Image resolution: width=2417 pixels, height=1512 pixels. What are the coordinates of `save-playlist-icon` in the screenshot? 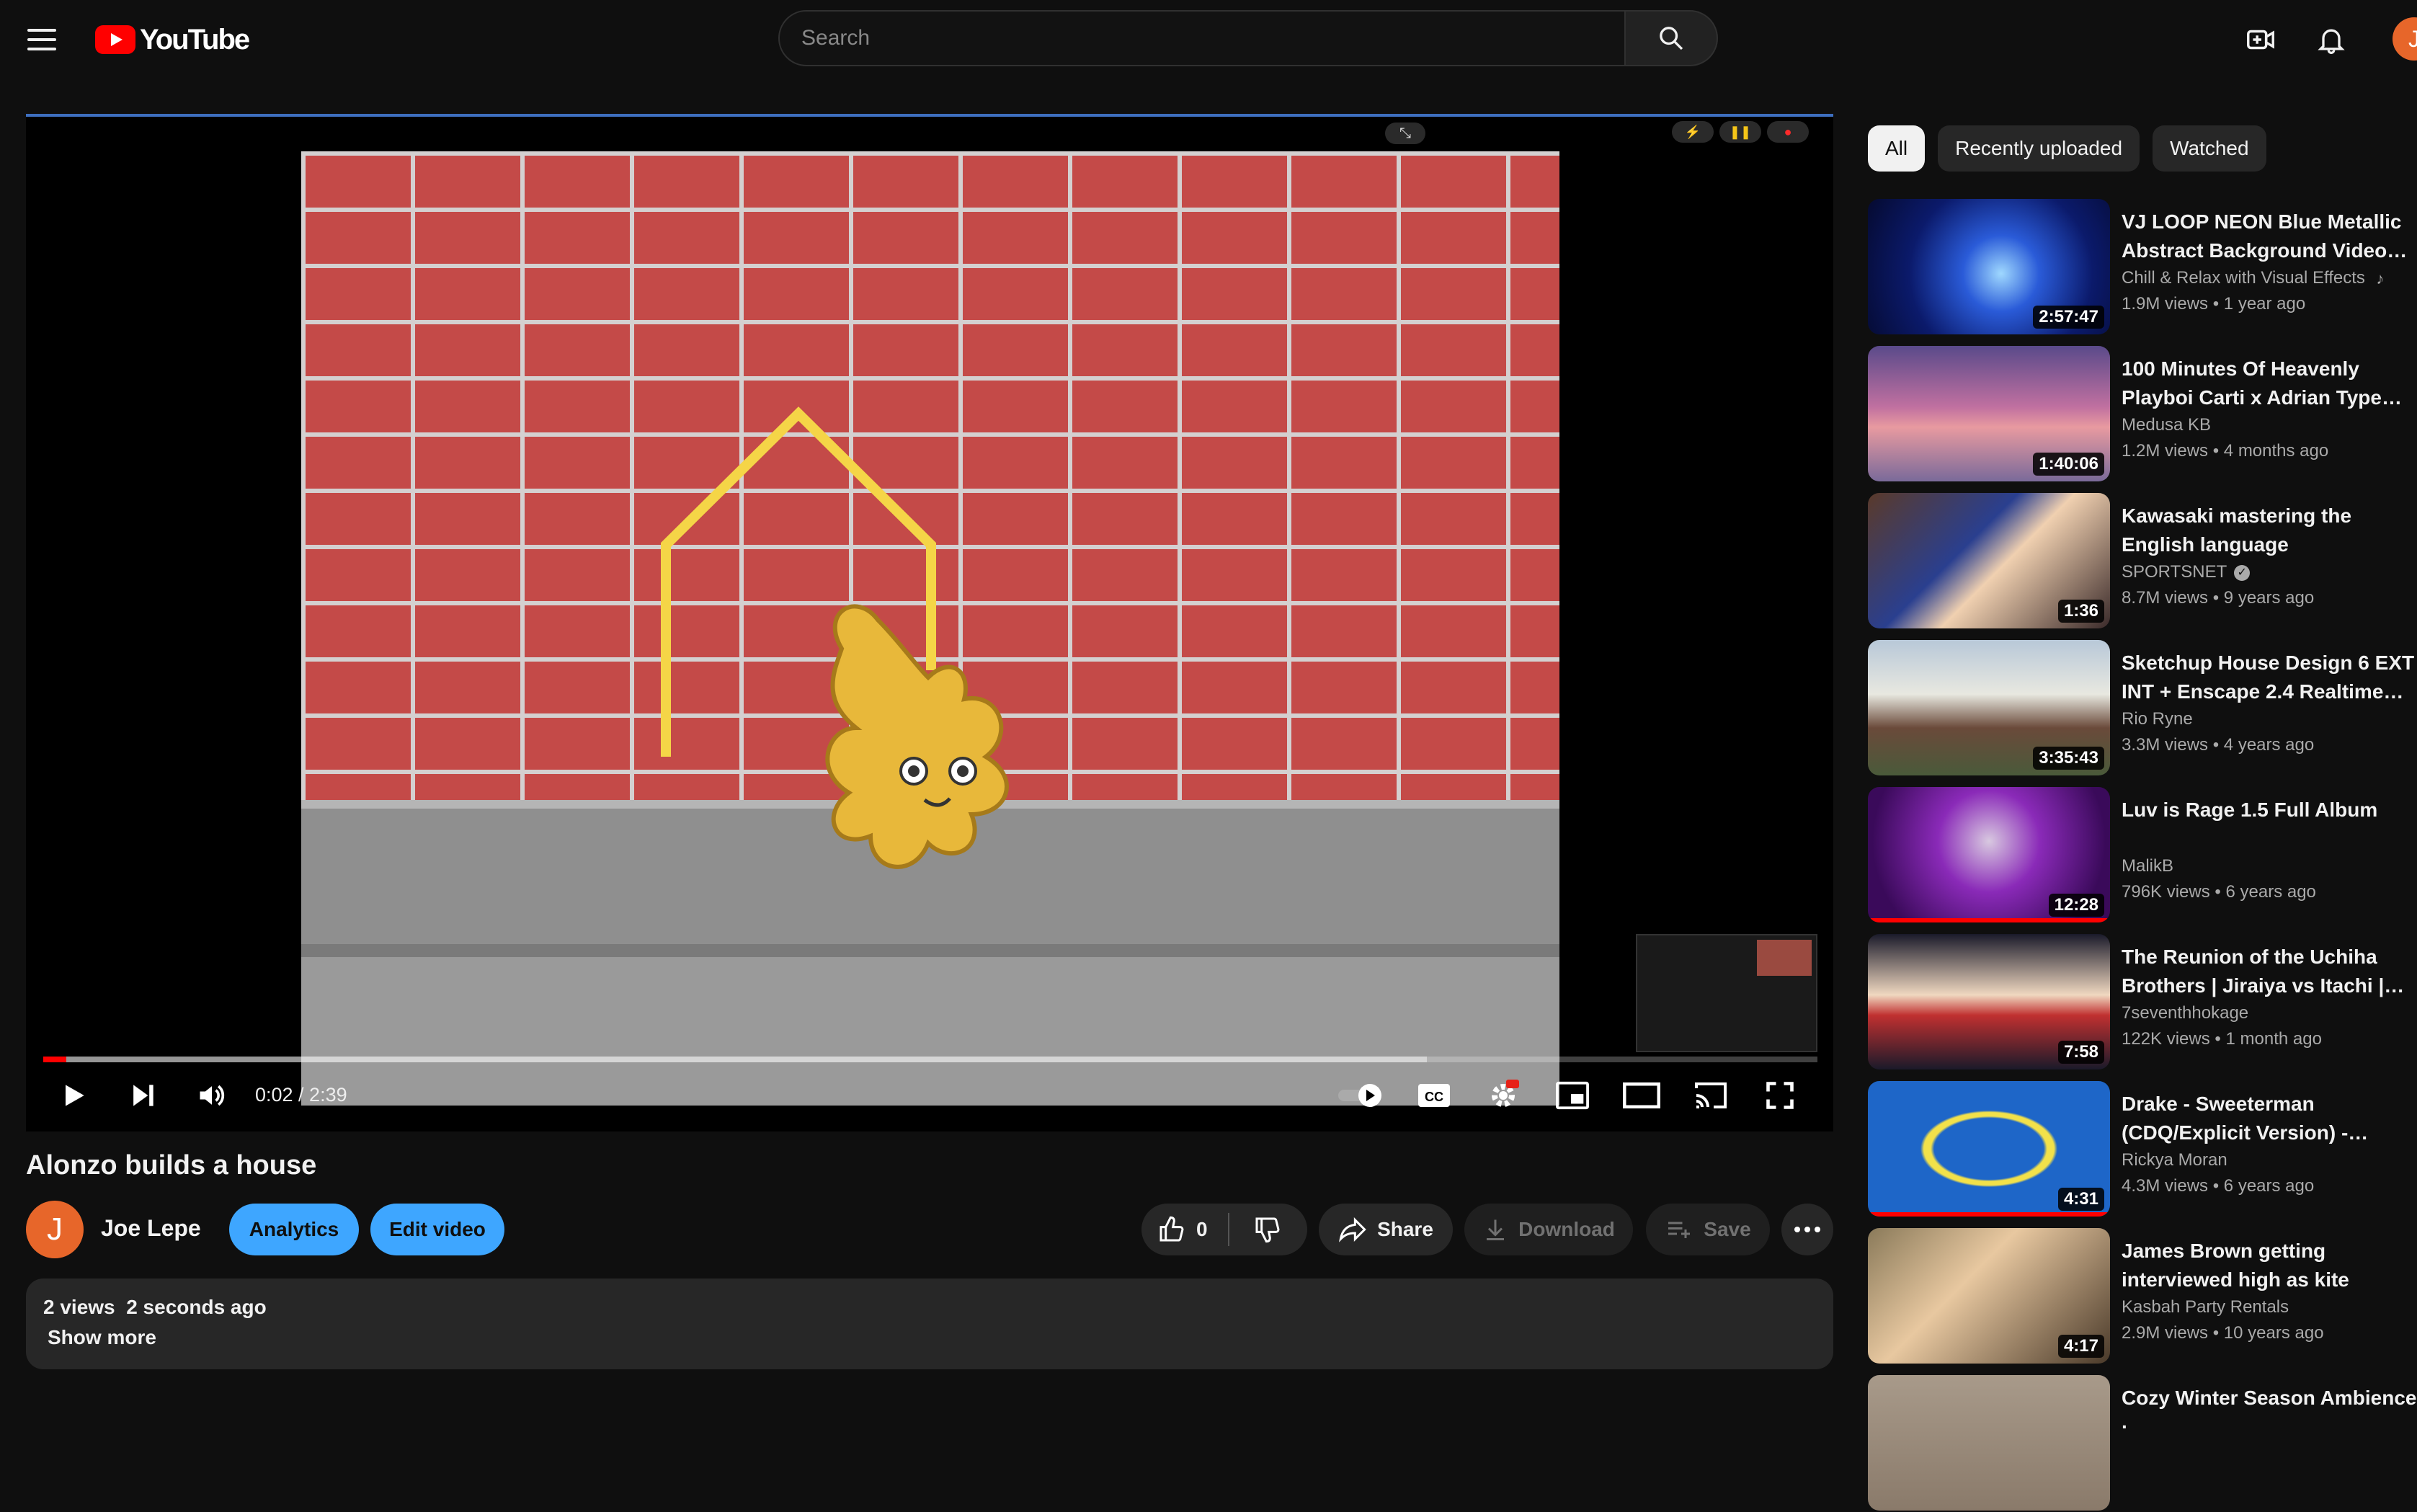 It's located at (1679, 1230).